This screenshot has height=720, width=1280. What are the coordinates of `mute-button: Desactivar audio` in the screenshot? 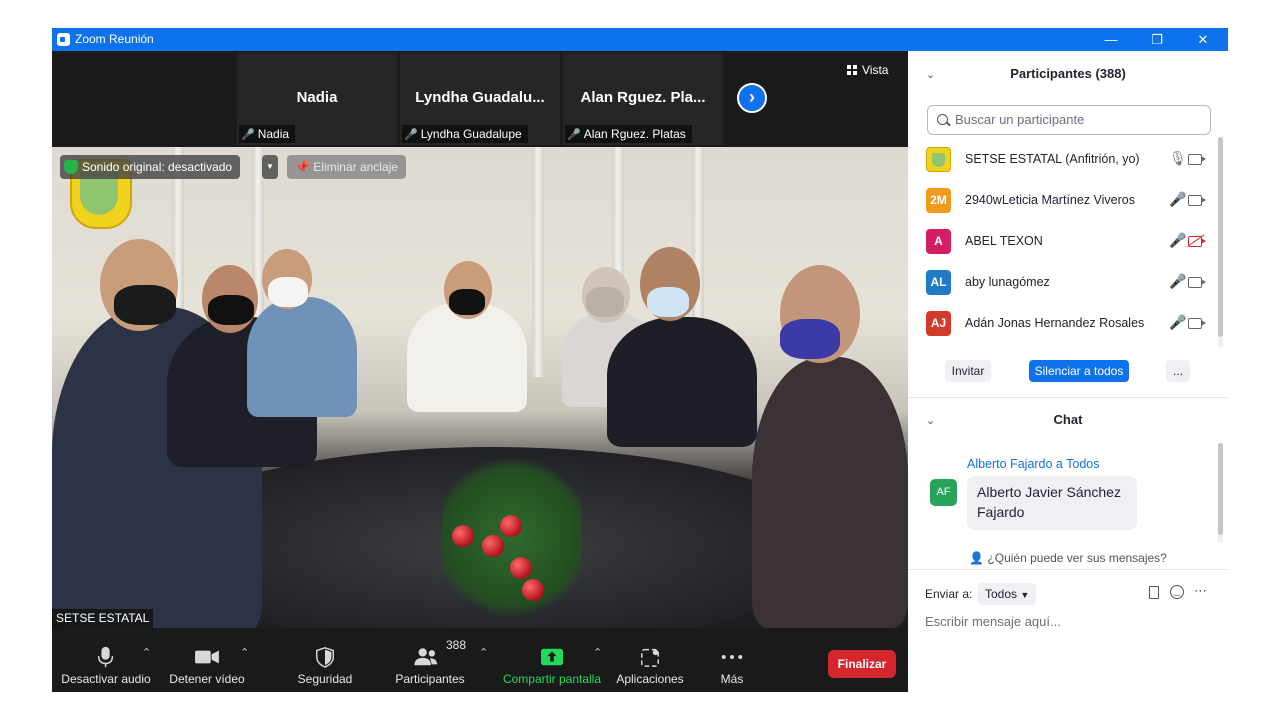 It's located at (106, 660).